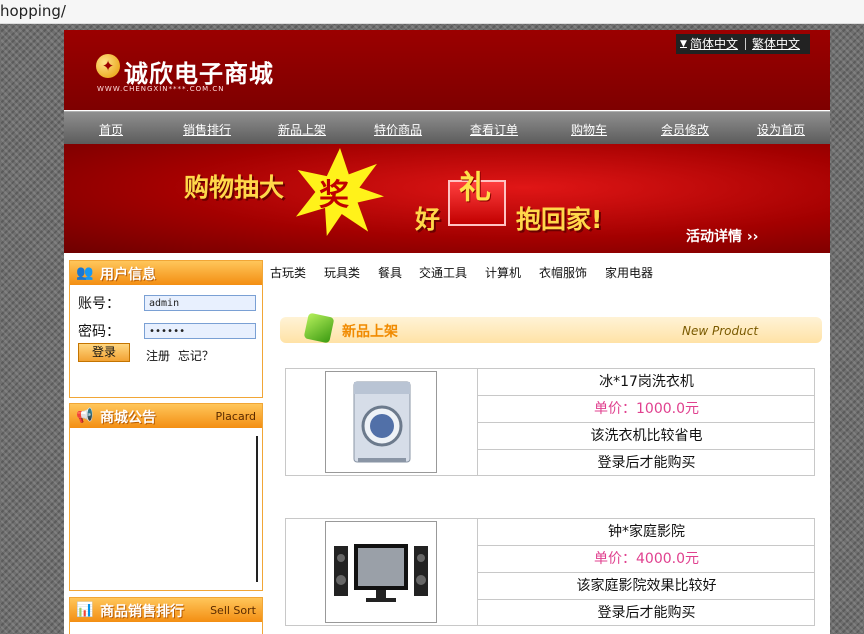 Image resolution: width=864 pixels, height=634 pixels. I want to click on category-link: 古玩类, so click(288, 272).